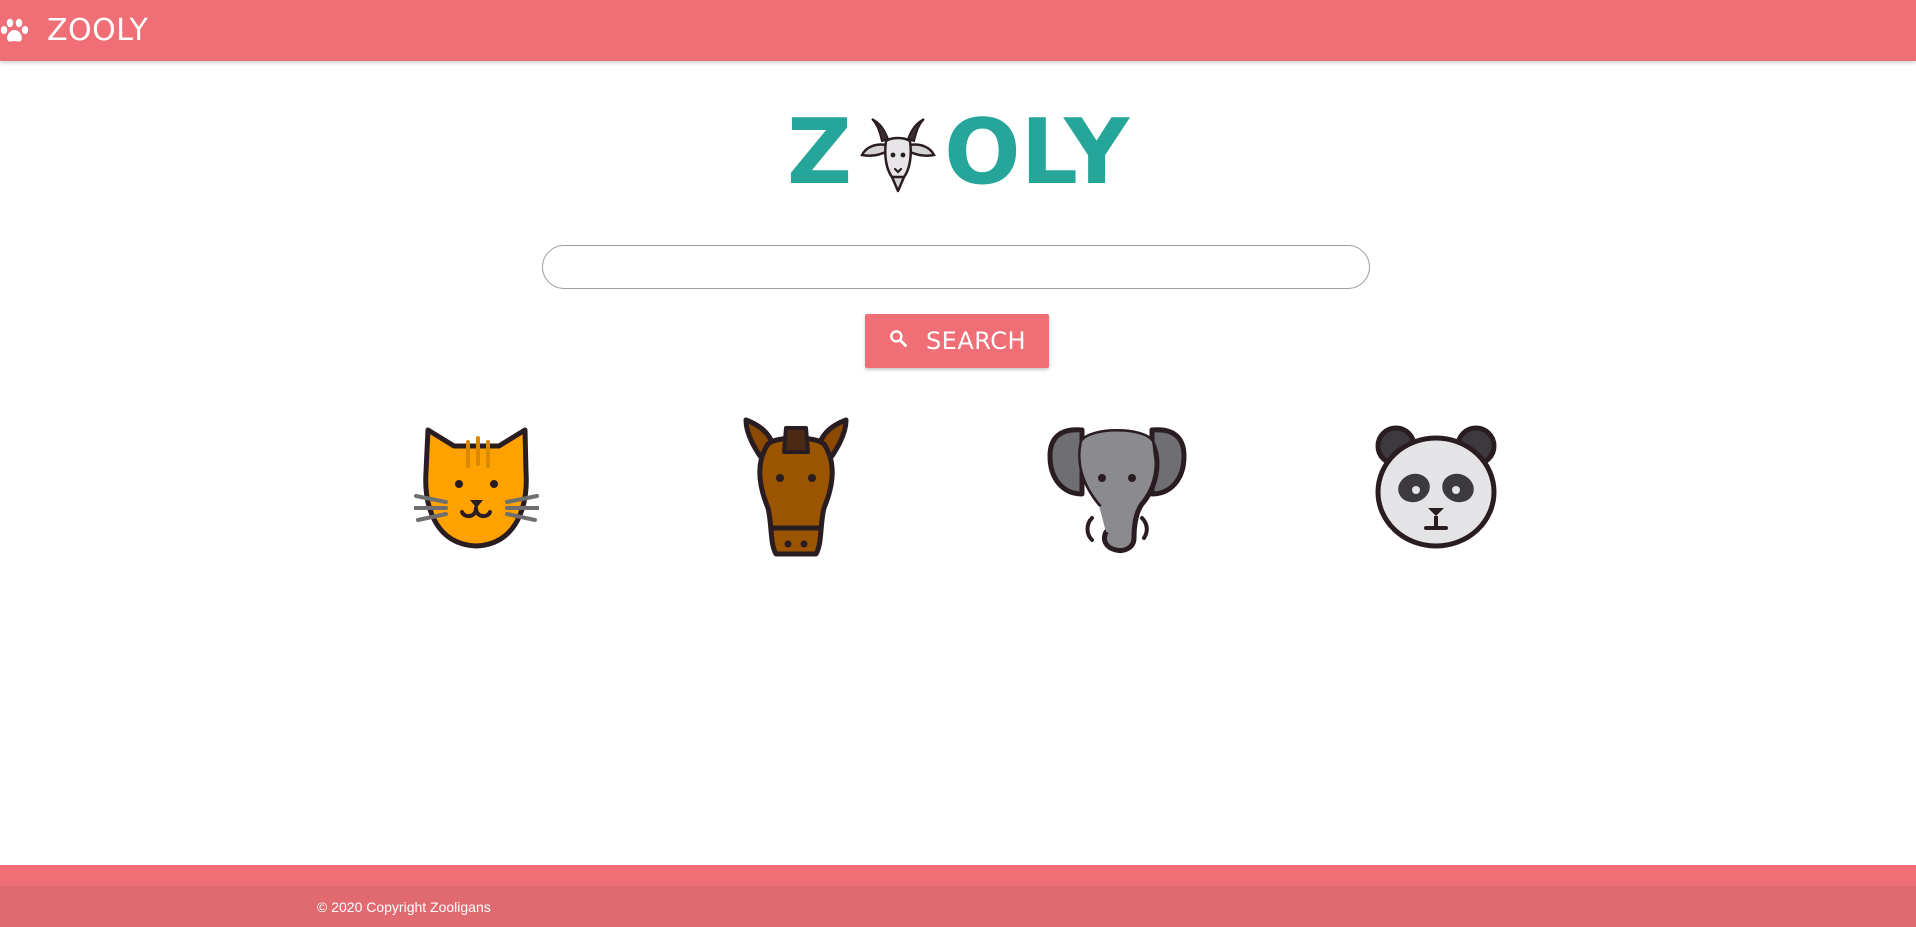  Describe the element at coordinates (14, 30) in the screenshot. I see `paw-icon` at that location.